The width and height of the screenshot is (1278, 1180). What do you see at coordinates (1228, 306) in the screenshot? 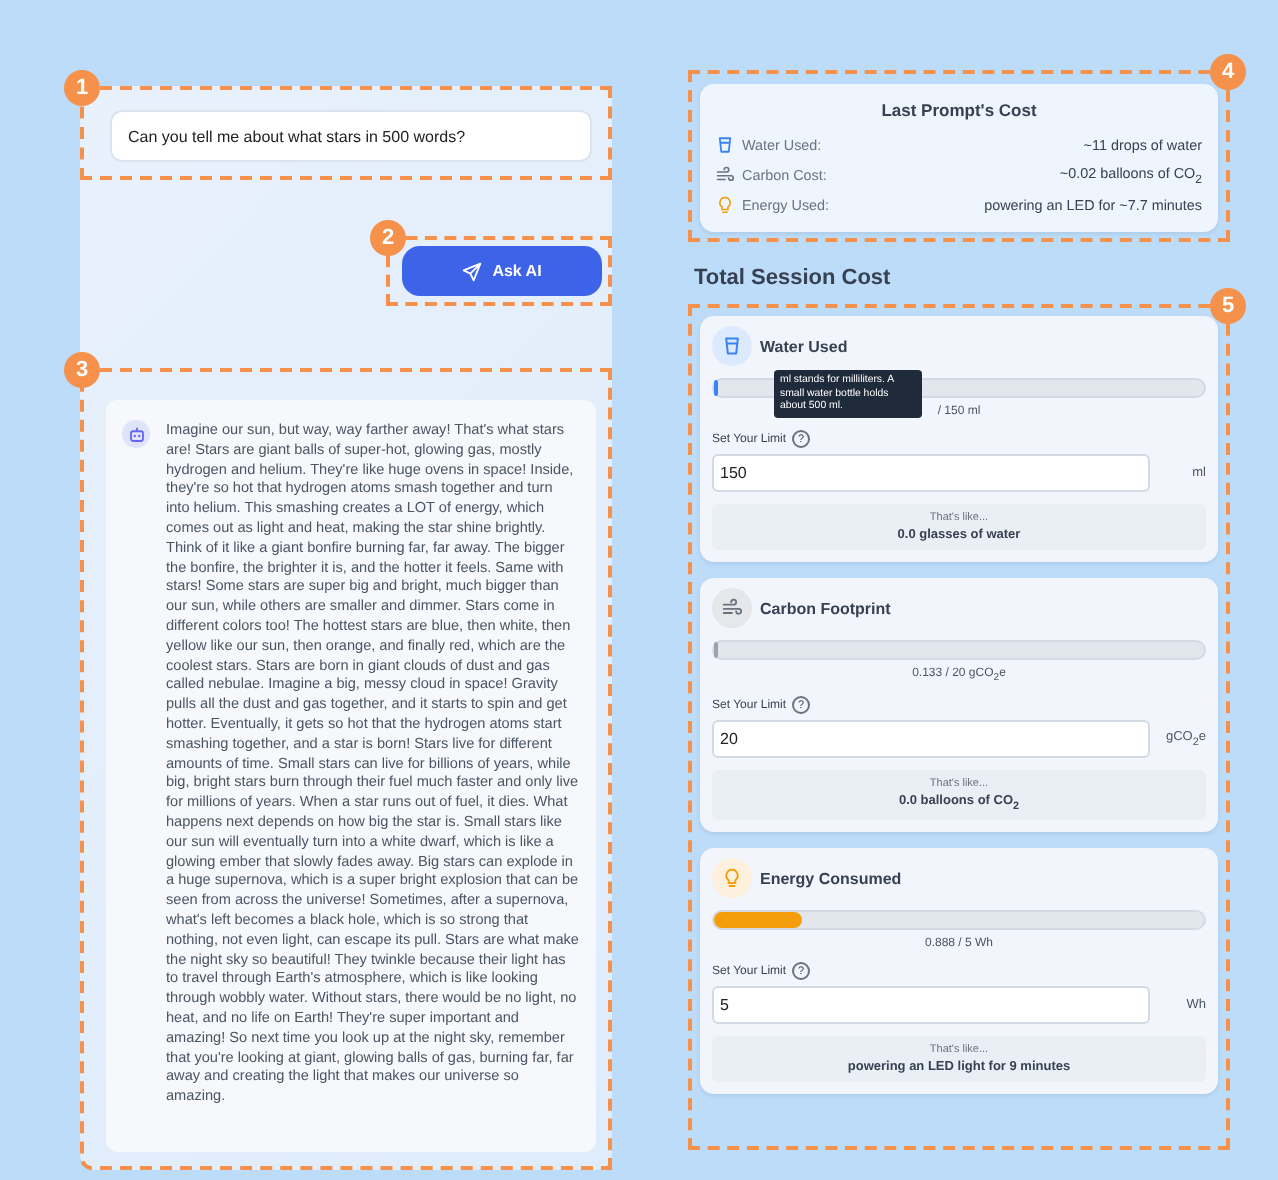
I see `callout-badge: 5` at bounding box center [1228, 306].